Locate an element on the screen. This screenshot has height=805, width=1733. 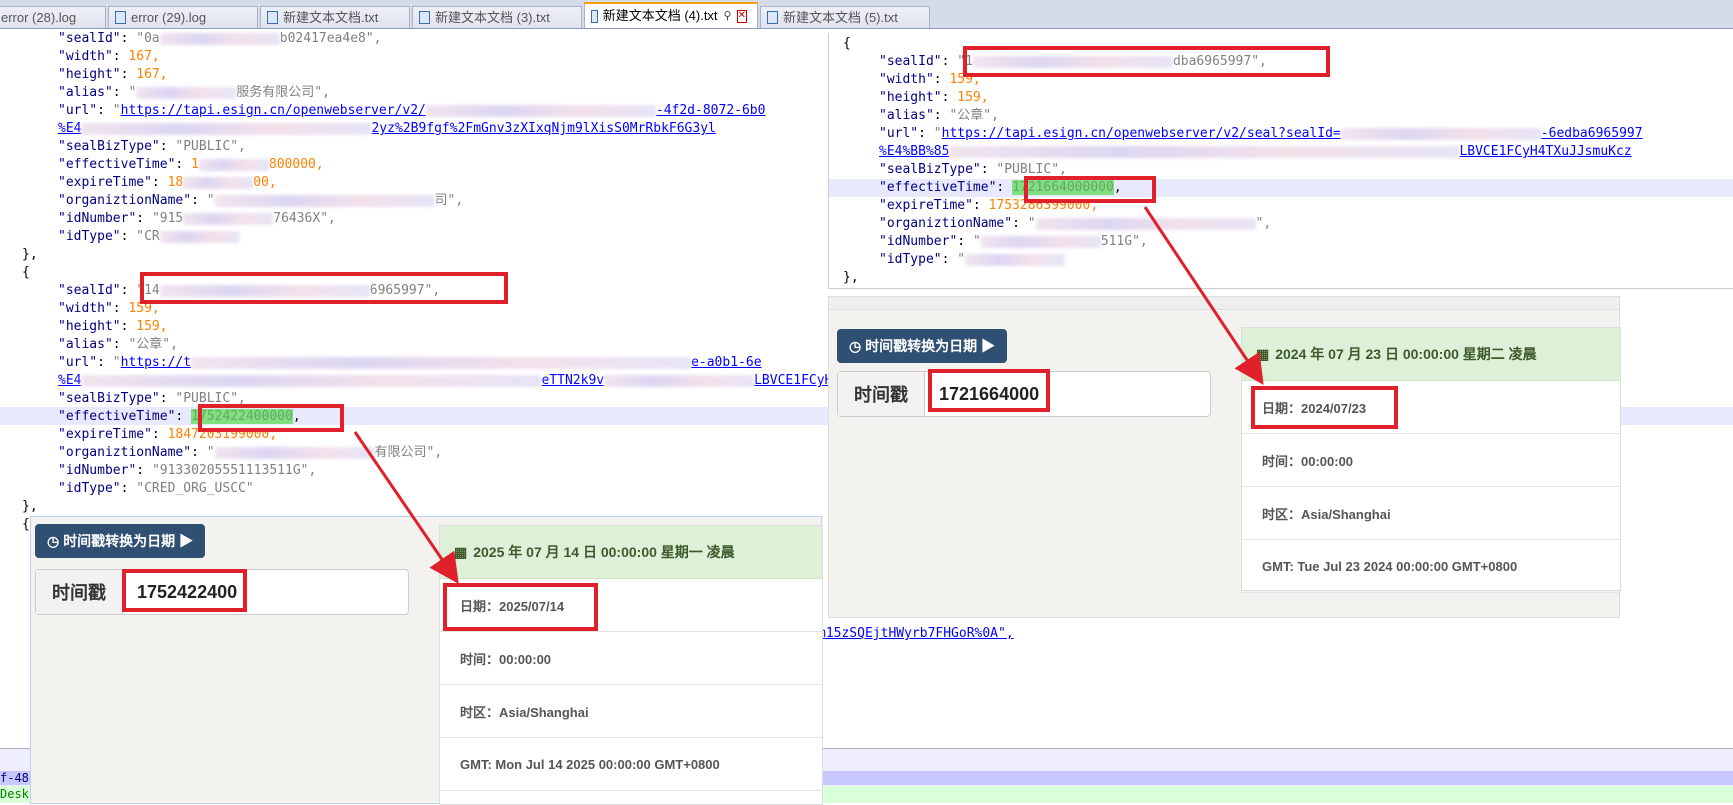
code-line: %E4 eTTN2k9v LBVCE1FCyH4TX is located at coordinates (457, 380).